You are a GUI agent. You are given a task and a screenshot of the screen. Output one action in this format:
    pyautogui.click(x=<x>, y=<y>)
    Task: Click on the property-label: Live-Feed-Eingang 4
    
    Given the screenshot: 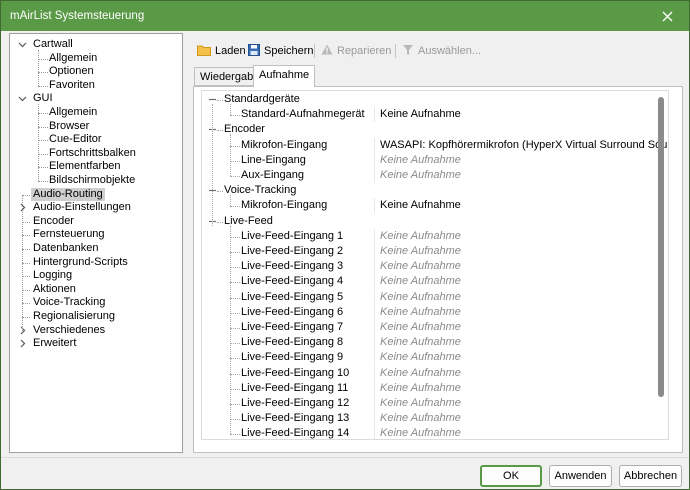 What is the action you would take?
    pyautogui.click(x=292, y=281)
    